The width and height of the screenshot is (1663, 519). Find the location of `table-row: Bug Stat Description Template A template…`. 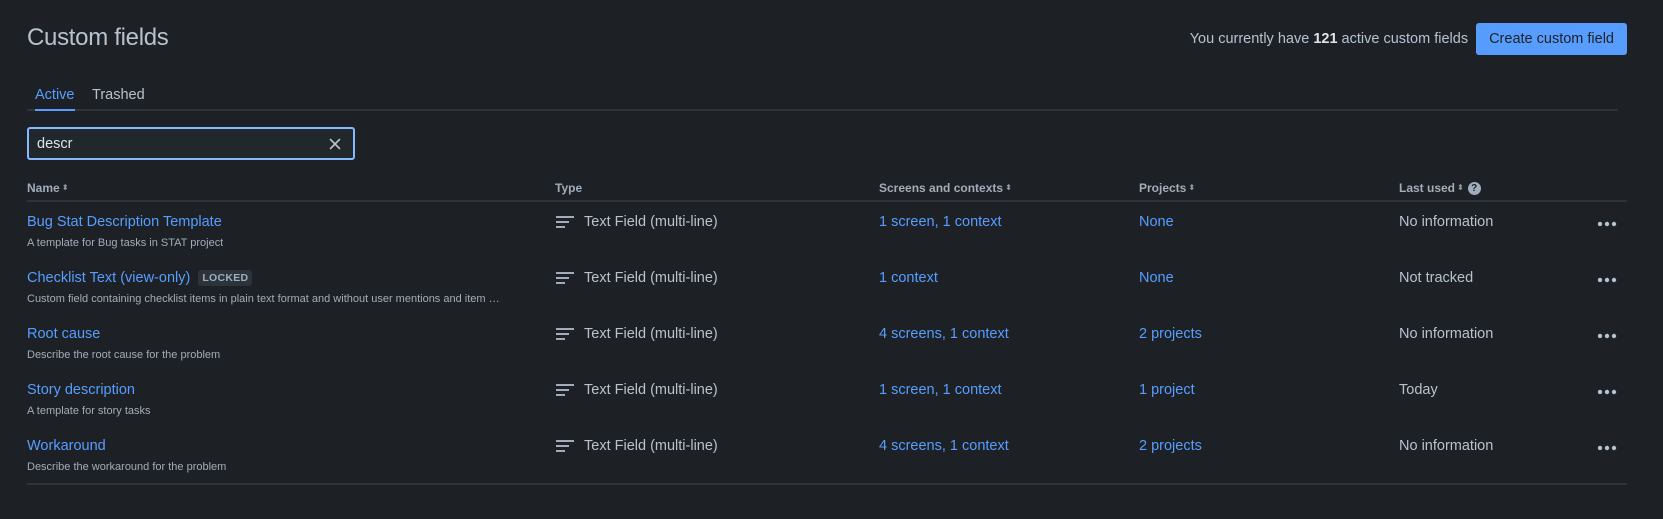

table-row: Bug Stat Description Template A template… is located at coordinates (827, 230).